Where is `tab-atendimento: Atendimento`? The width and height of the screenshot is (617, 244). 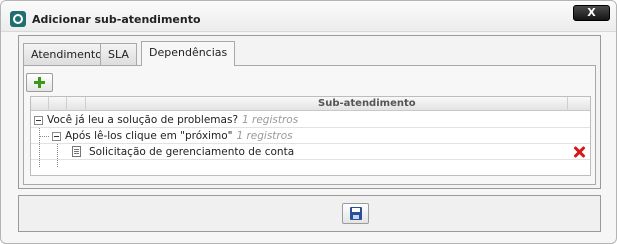 tab-atendimento: Atendimento is located at coordinates (66, 54).